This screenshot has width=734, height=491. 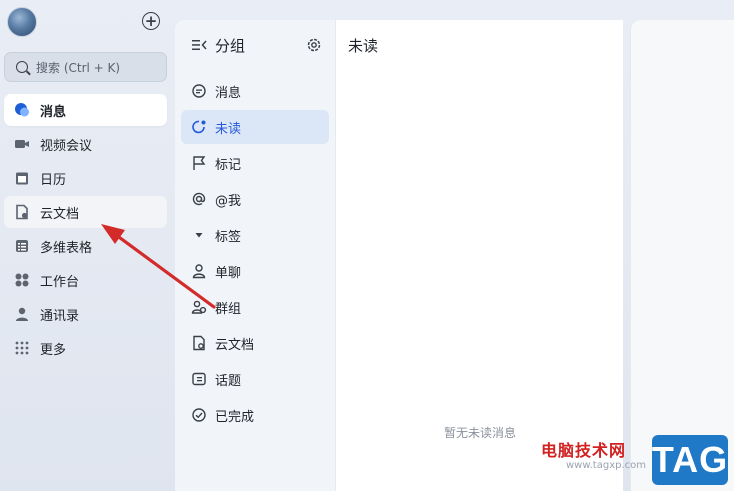 I want to click on group-item-flagged: 标记, so click(x=255, y=163).